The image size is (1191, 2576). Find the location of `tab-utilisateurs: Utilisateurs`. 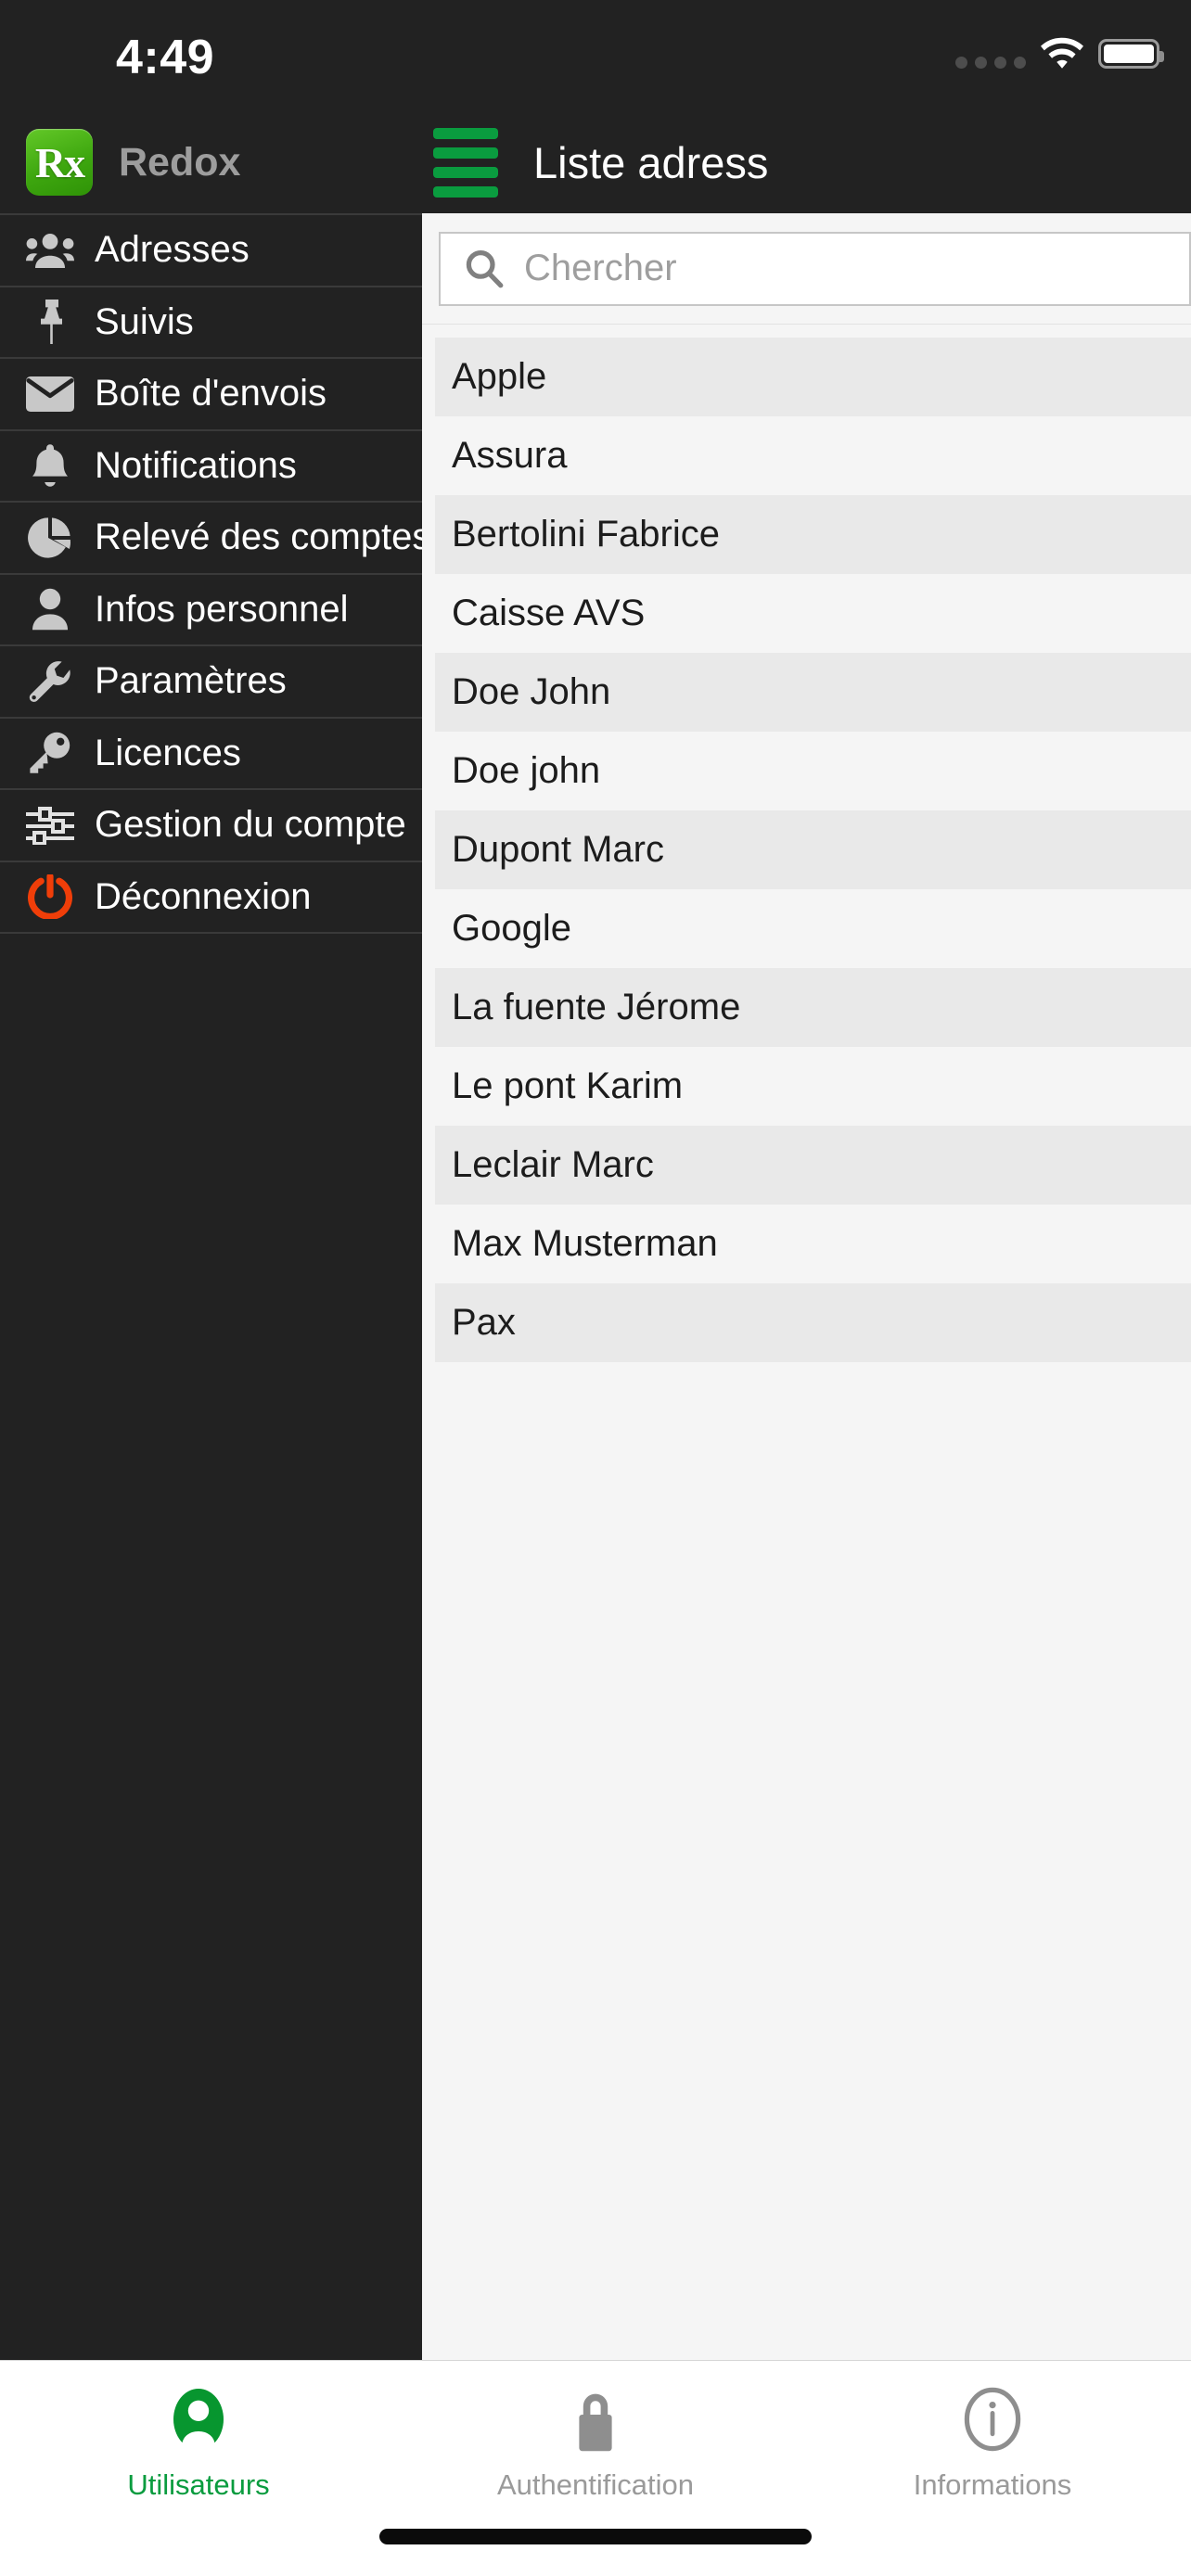

tab-utilisateurs: Utilisateurs is located at coordinates (198, 2444).